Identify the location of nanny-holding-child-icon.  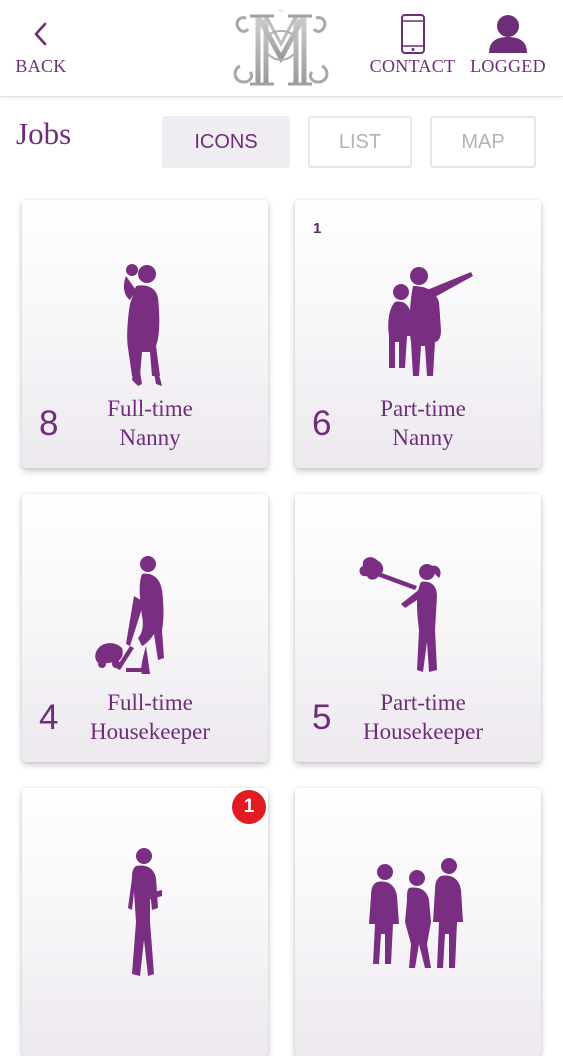
(145, 326).